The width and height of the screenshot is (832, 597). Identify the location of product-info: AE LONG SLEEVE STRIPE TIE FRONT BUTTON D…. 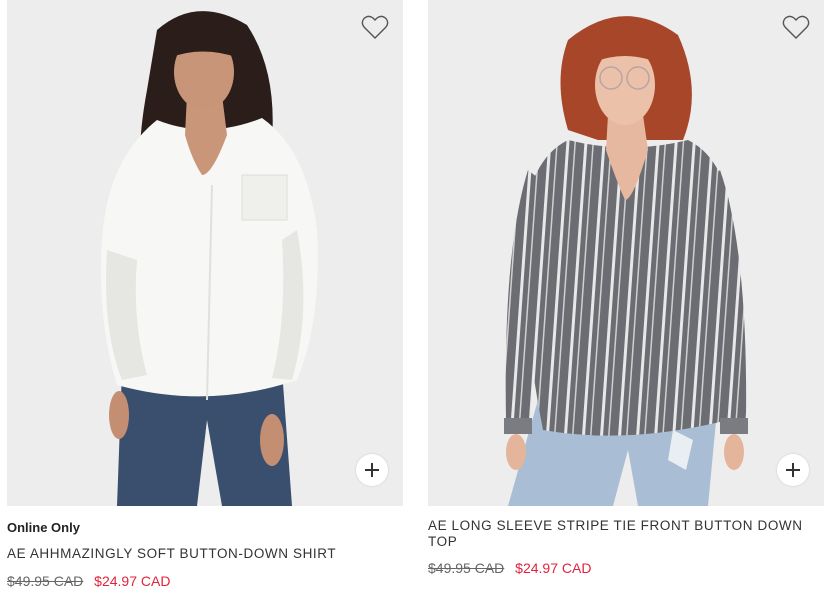
(626, 541).